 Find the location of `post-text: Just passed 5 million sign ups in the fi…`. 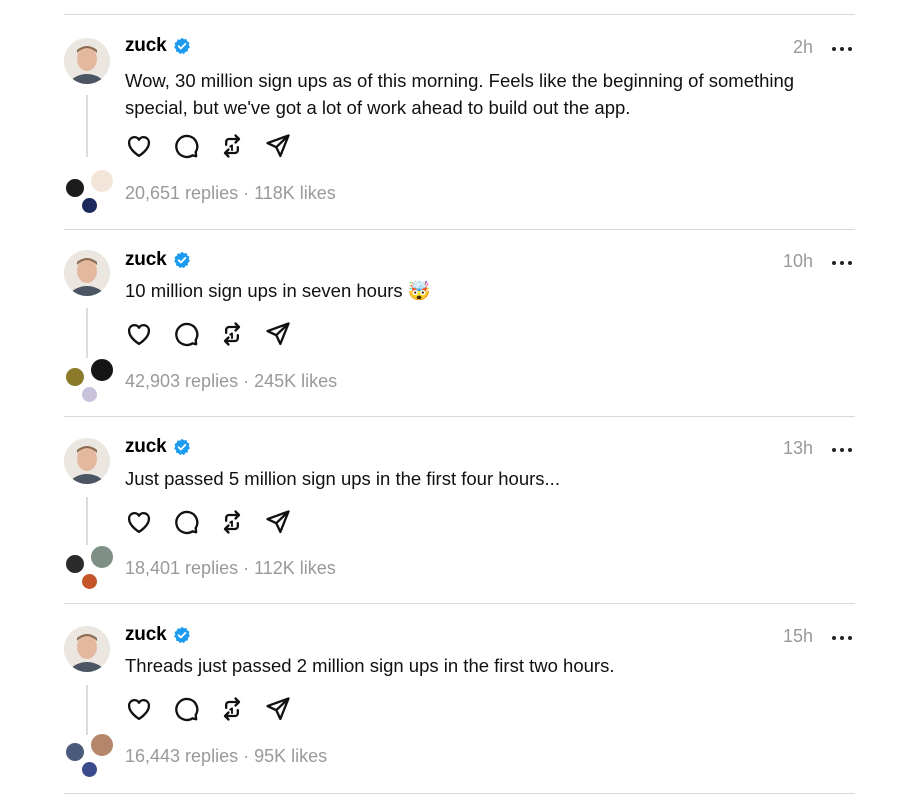

post-text: Just passed 5 million sign ups in the fi… is located at coordinates (342, 478).